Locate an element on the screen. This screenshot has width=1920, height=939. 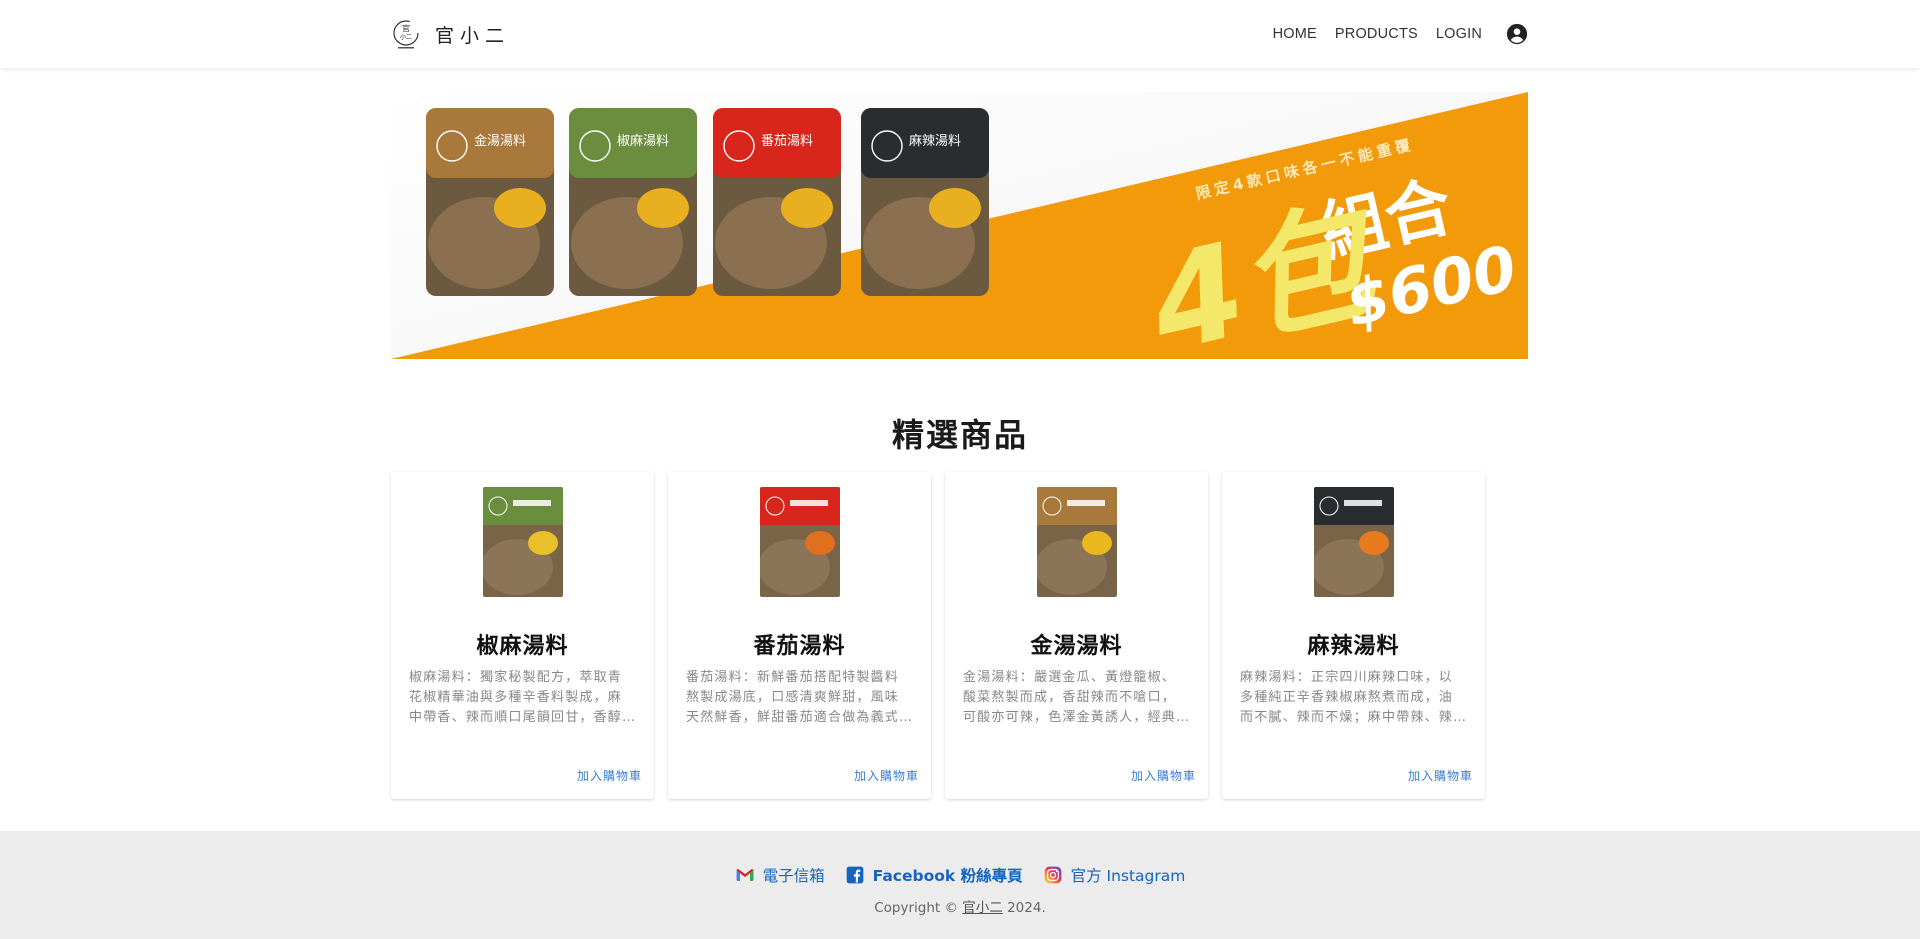
banner-pack-label: 金湯湯料 is located at coordinates (500, 141).